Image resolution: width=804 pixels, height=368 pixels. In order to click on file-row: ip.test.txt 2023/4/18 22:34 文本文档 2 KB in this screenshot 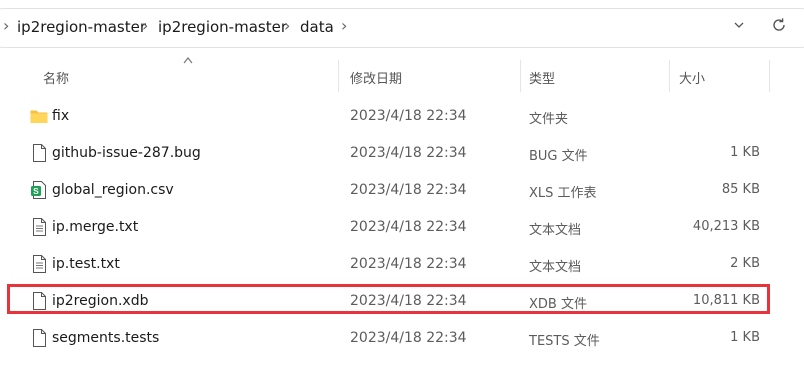, I will do `click(402, 264)`.